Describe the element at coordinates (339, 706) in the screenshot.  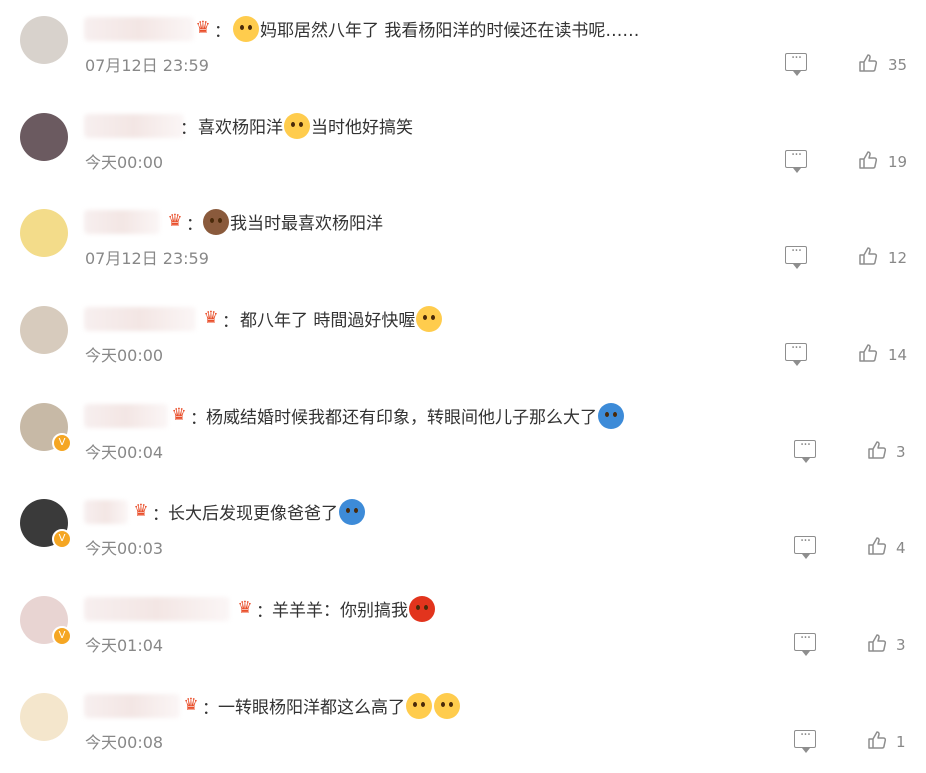
I see `comment-text: 一转眼杨阳洋都这么高了` at that location.